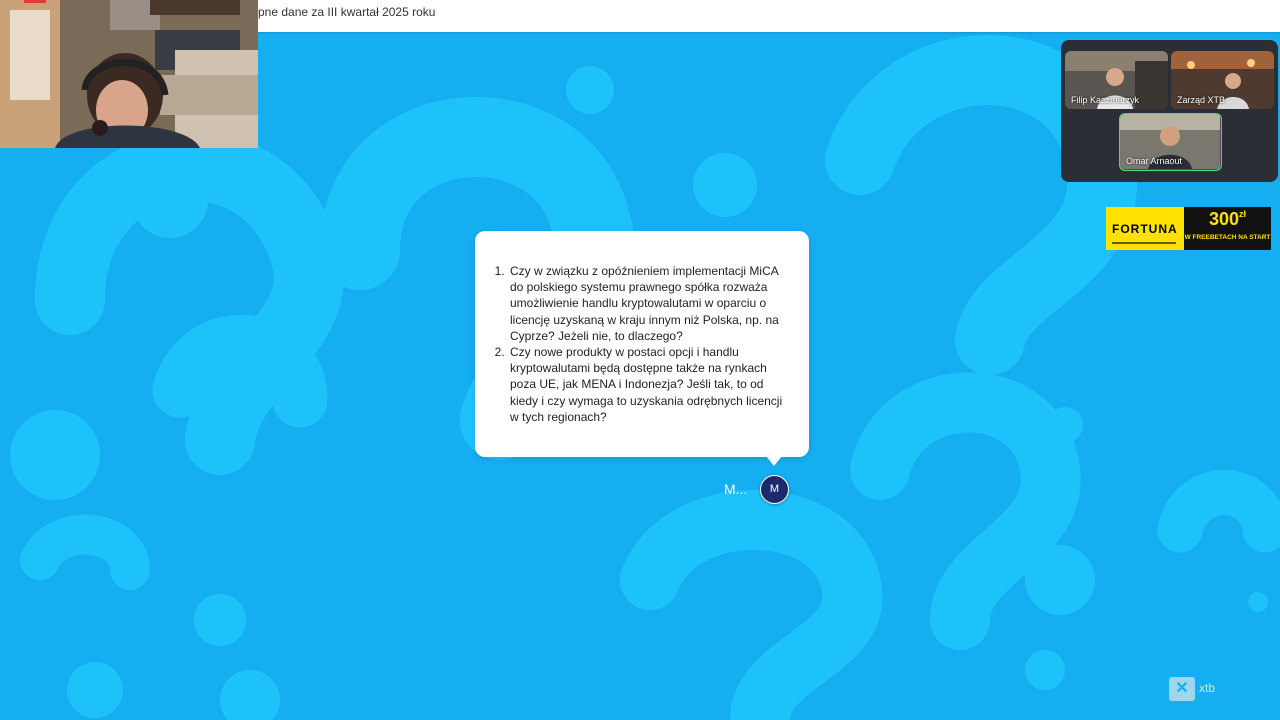 This screenshot has width=1280, height=720. I want to click on question-bubble-tail, so click(774, 461).